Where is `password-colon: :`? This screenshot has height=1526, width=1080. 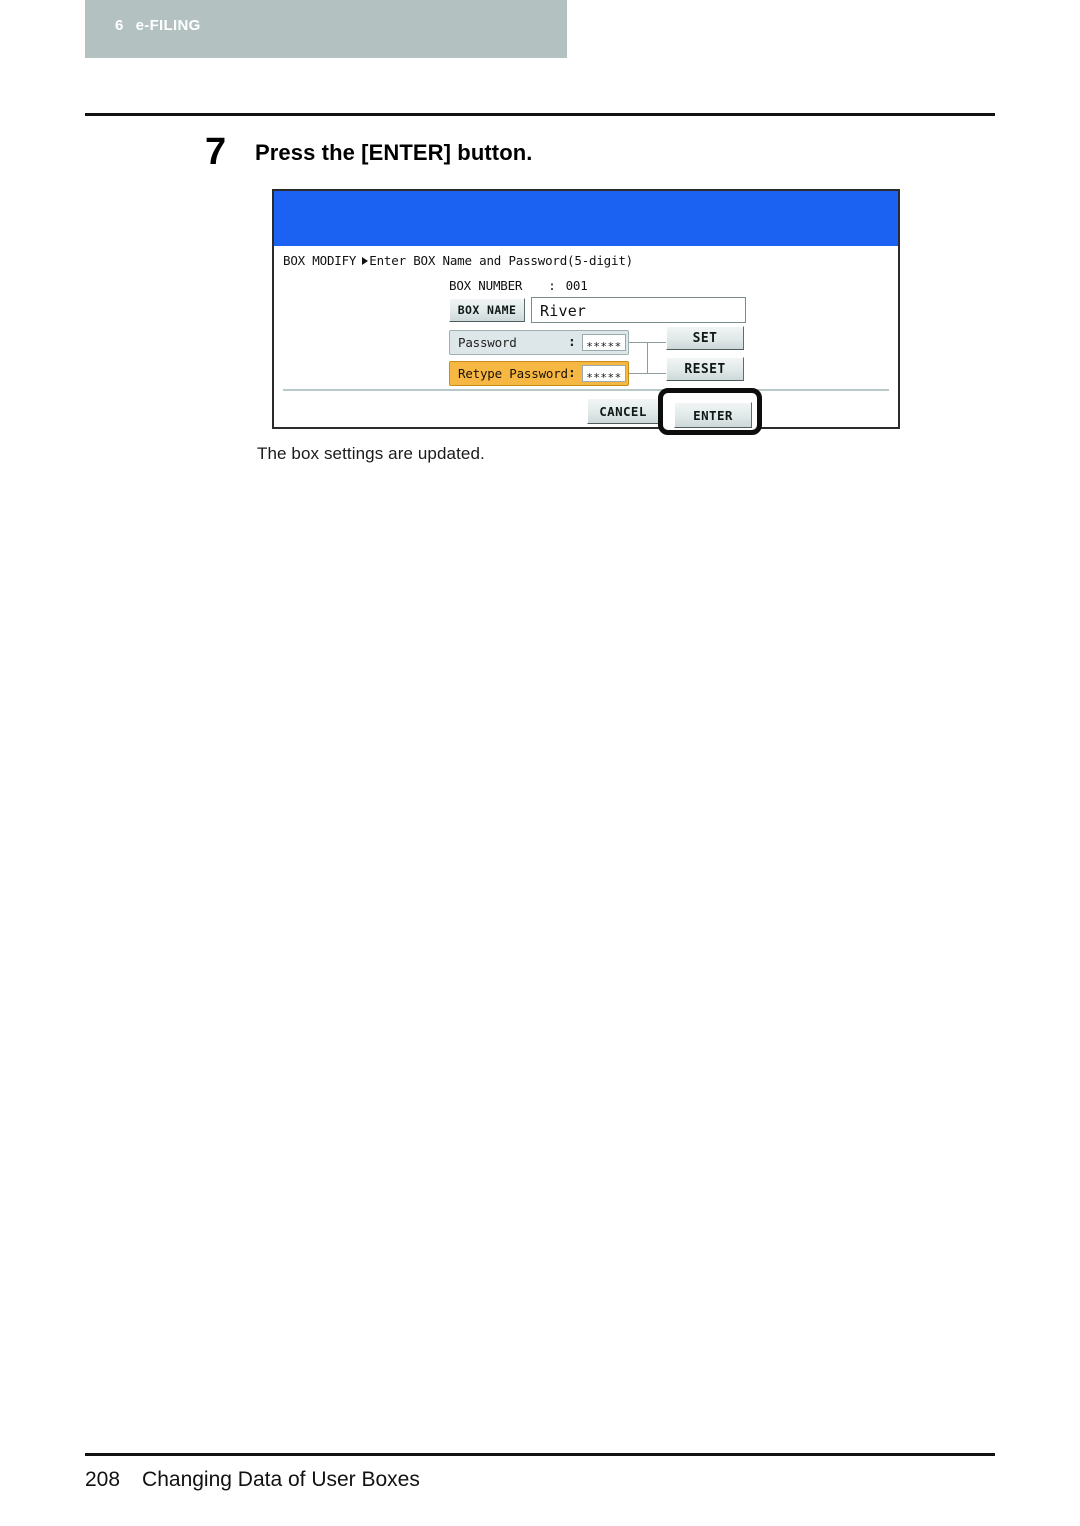
password-colon: : is located at coordinates (572, 342).